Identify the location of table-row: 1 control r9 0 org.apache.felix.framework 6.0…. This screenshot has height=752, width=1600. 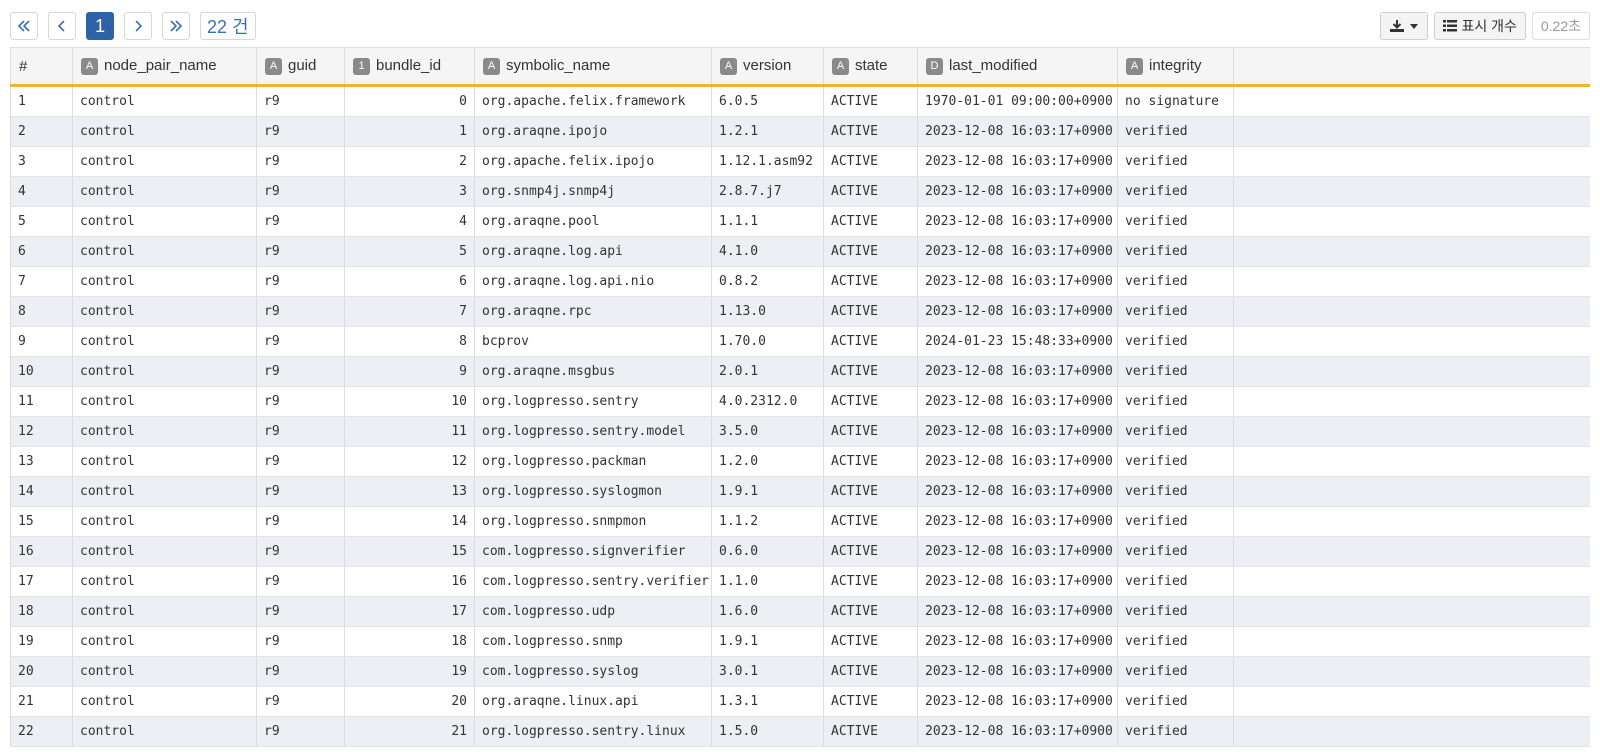
(800, 101).